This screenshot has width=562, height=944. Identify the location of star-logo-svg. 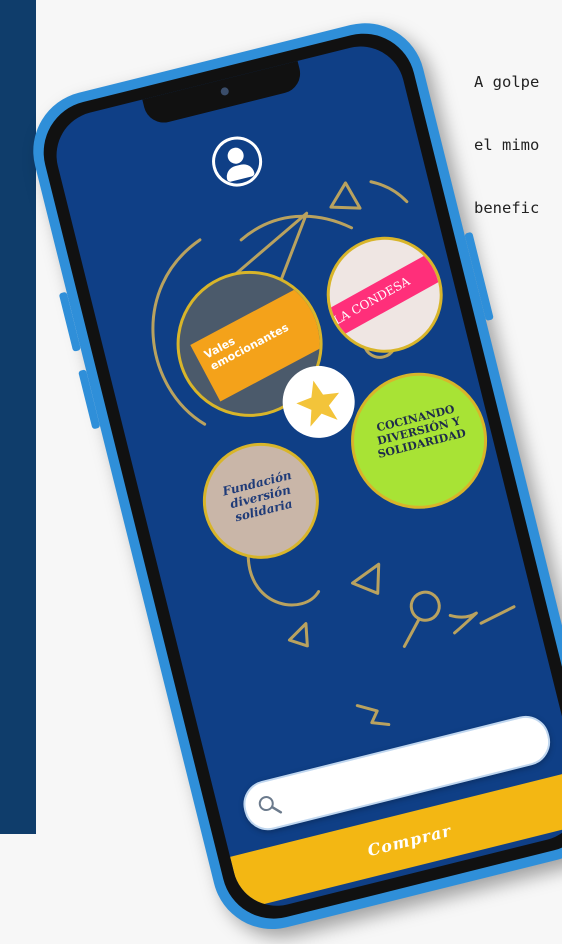
(318, 403).